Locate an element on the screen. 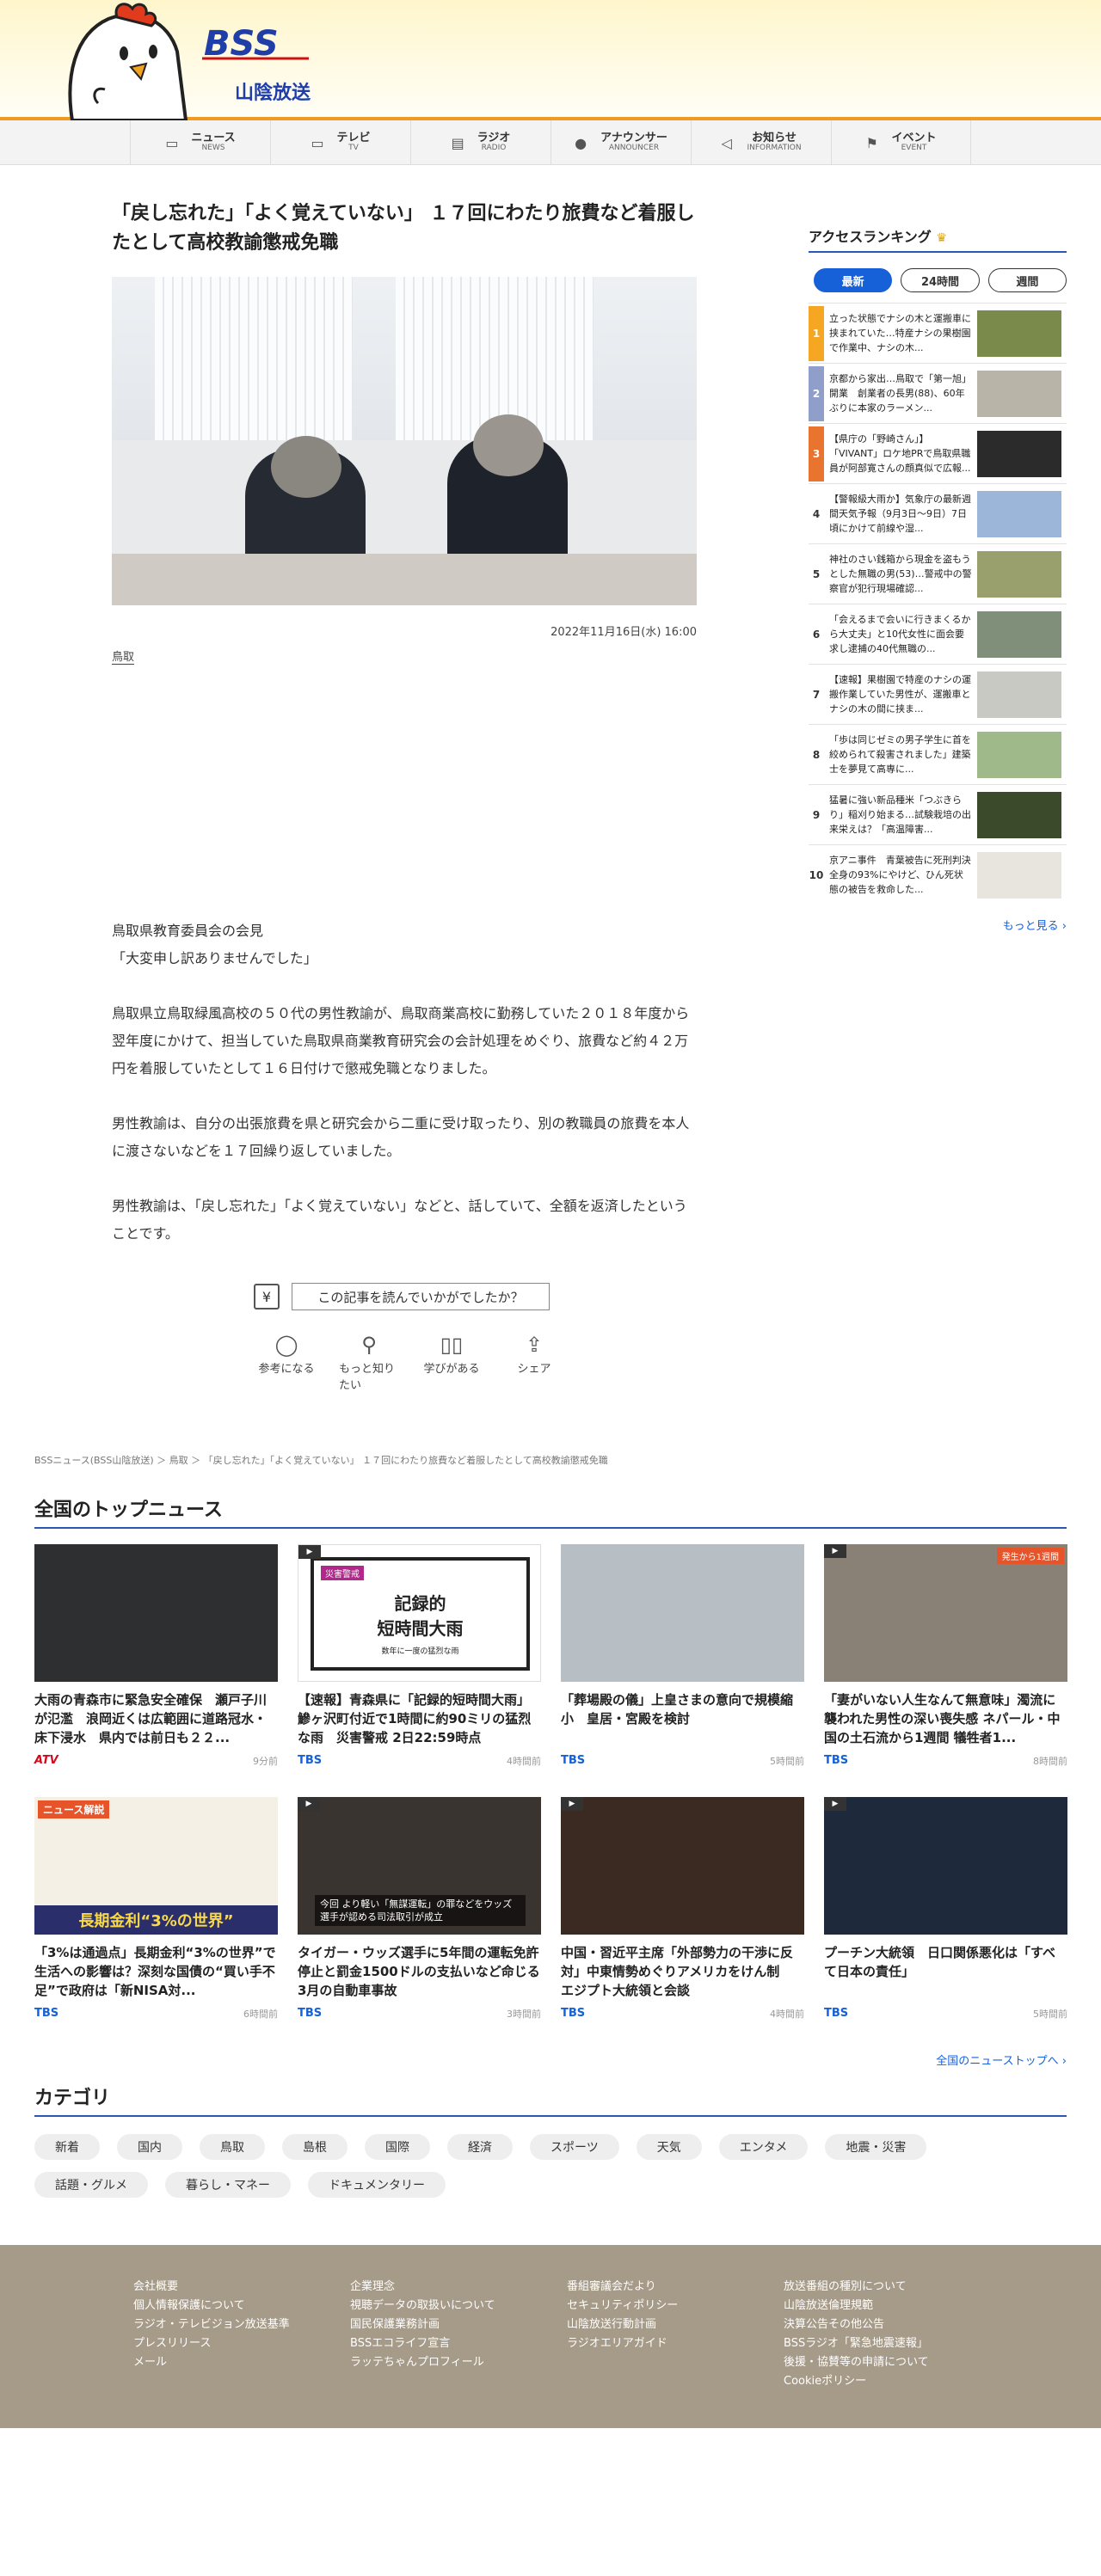 The width and height of the screenshot is (1101, 2576). nav-label-ja: アナウンサー is located at coordinates (633, 138).